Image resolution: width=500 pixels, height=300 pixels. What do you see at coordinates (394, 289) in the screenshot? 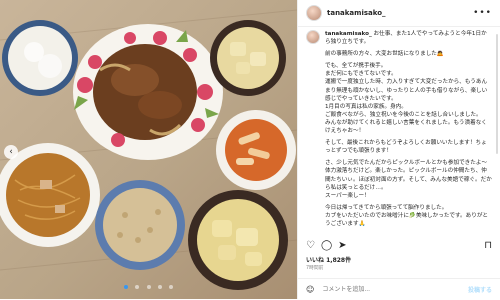
I see `comment-input` at bounding box center [394, 289].